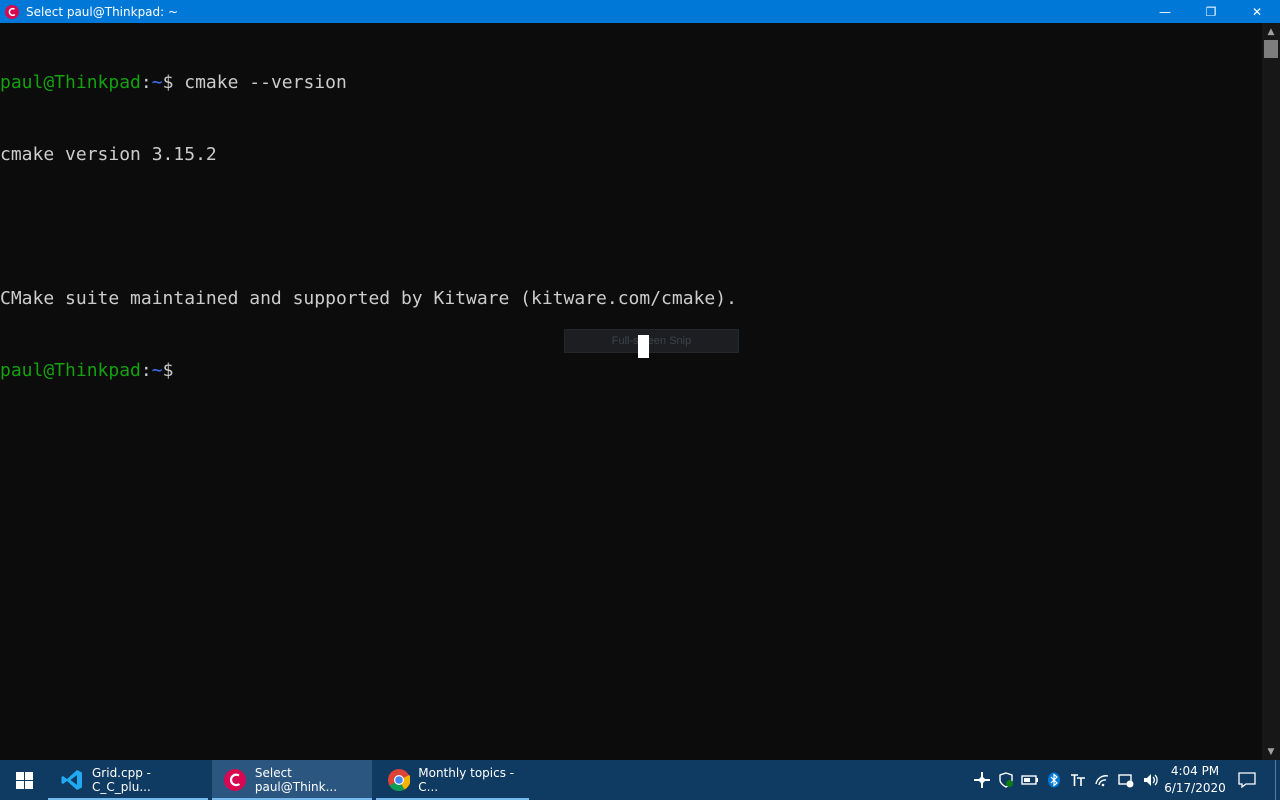 The image size is (1280, 800). What do you see at coordinates (102, 11) in the screenshot?
I see `window-title: Select paul@Thinkpad: ~` at bounding box center [102, 11].